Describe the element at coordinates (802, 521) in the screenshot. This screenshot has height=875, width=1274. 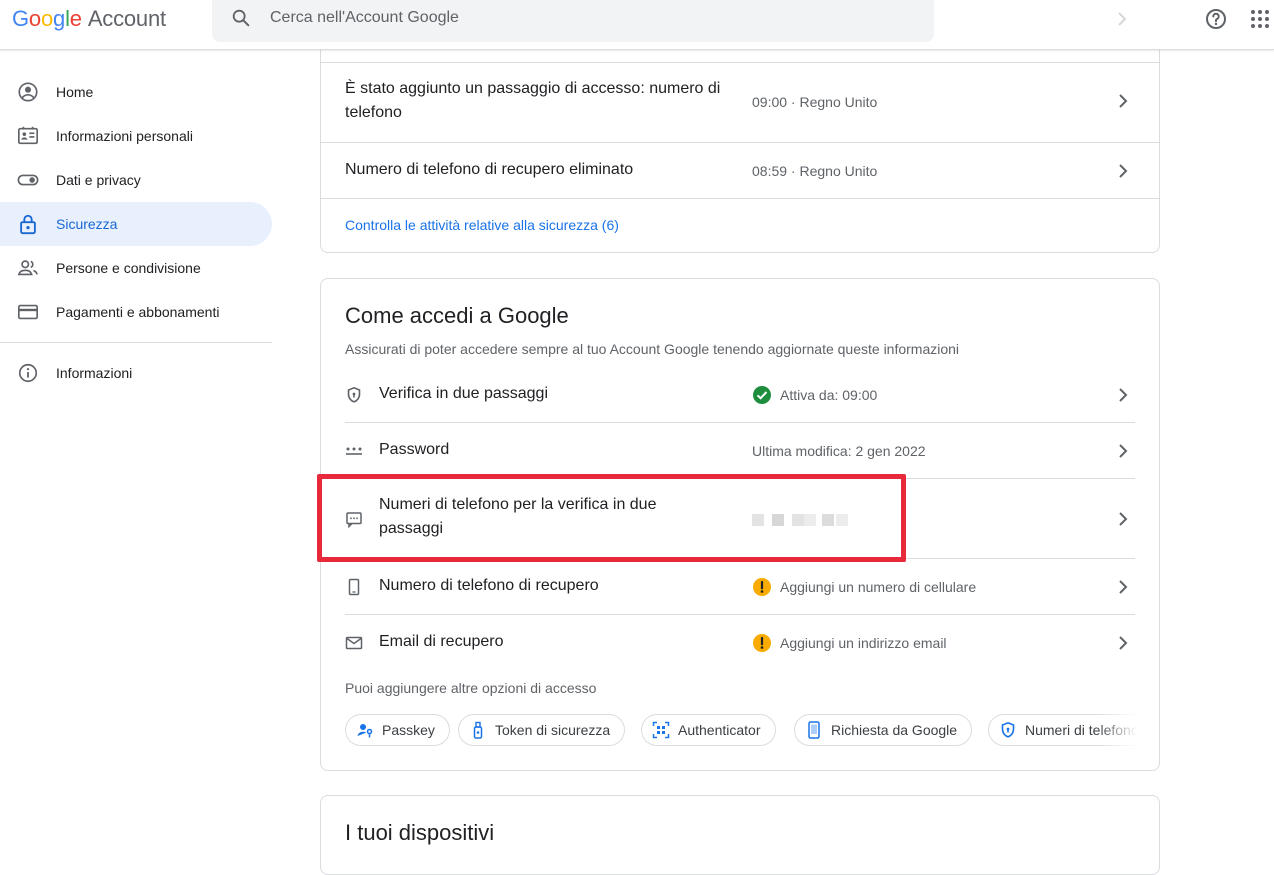
I see `redacted-phone-number` at that location.